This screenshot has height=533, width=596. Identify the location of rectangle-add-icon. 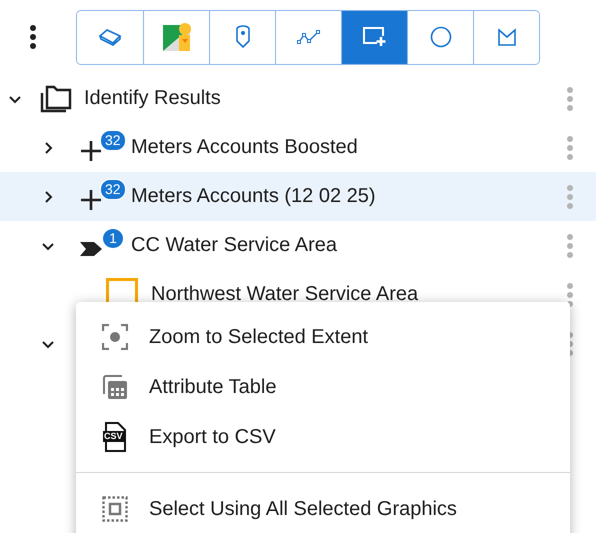
(374, 37).